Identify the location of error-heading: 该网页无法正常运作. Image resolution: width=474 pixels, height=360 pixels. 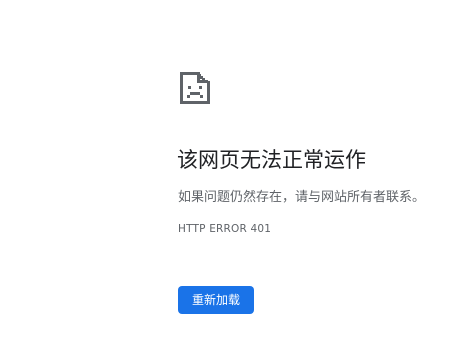
(271, 160).